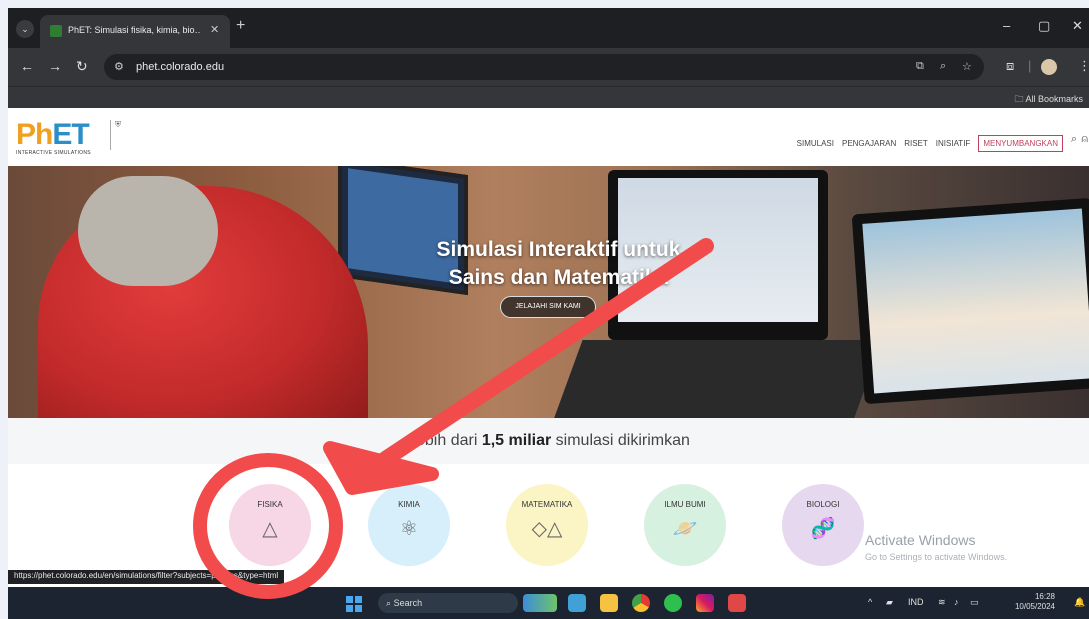 Image resolution: width=1089 pixels, height=619 pixels. Describe the element at coordinates (942, 602) in the screenshot. I see `wifi-icon: ≋` at that location.